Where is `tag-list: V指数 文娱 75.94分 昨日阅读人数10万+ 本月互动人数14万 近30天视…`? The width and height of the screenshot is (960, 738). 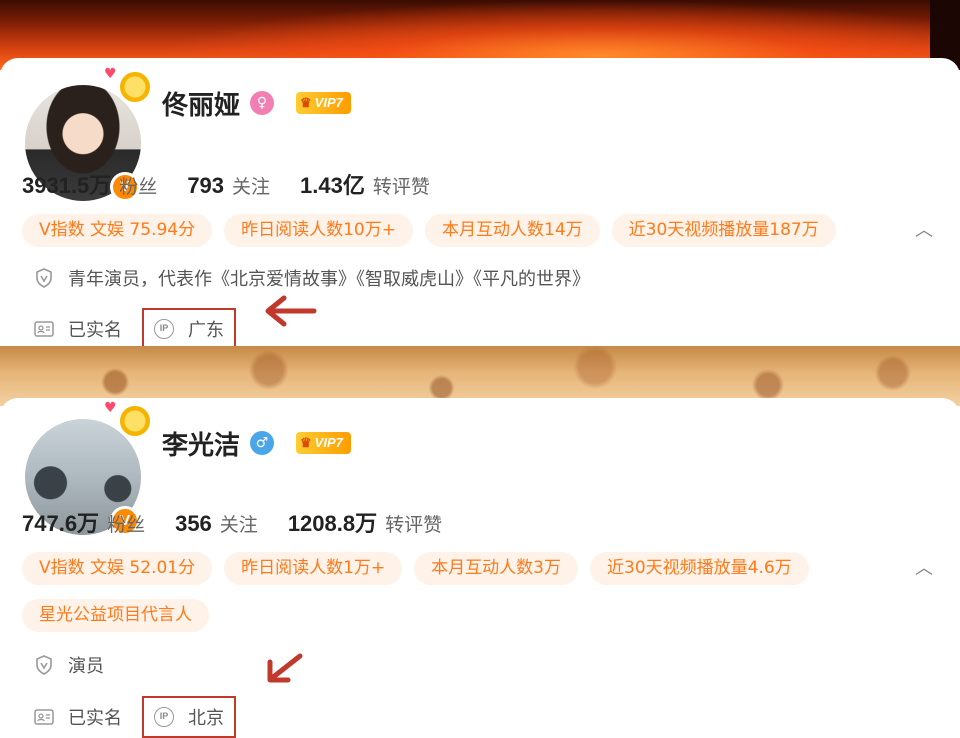
tag-list: V指数 文娱 75.94分 昨日阅读人数10万+ 本月互动人数14万 近30天视… is located at coordinates (472, 237).